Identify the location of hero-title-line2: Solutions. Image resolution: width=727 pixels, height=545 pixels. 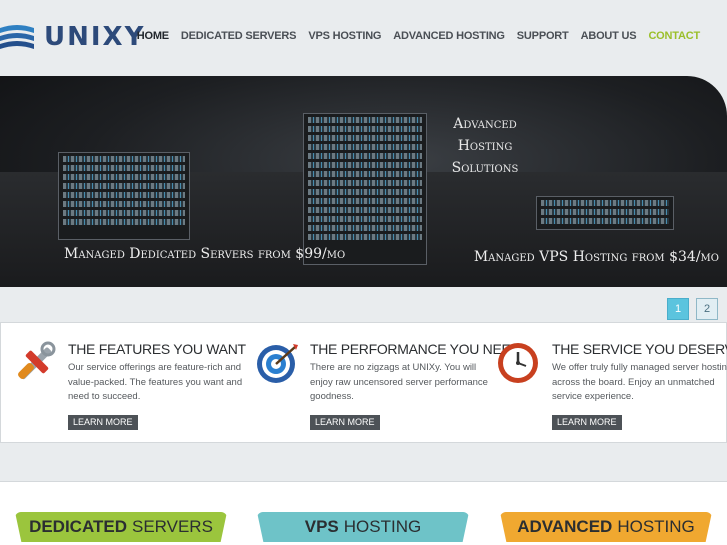
(485, 168).